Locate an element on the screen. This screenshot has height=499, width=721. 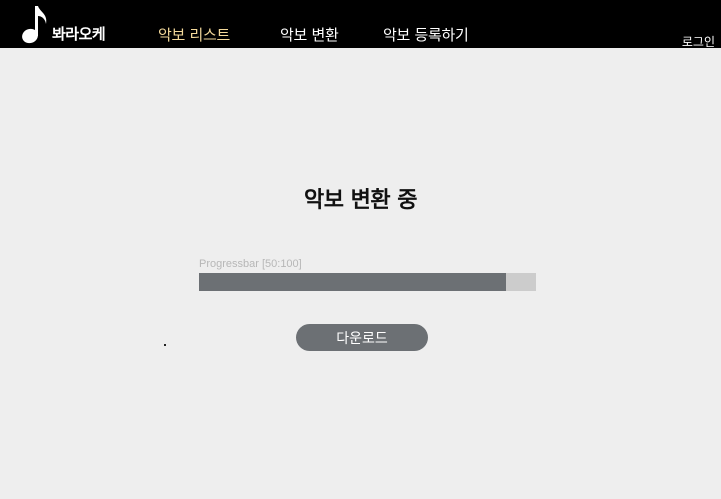
nav-item-score-list: 악보 리스트 is located at coordinates (194, 34).